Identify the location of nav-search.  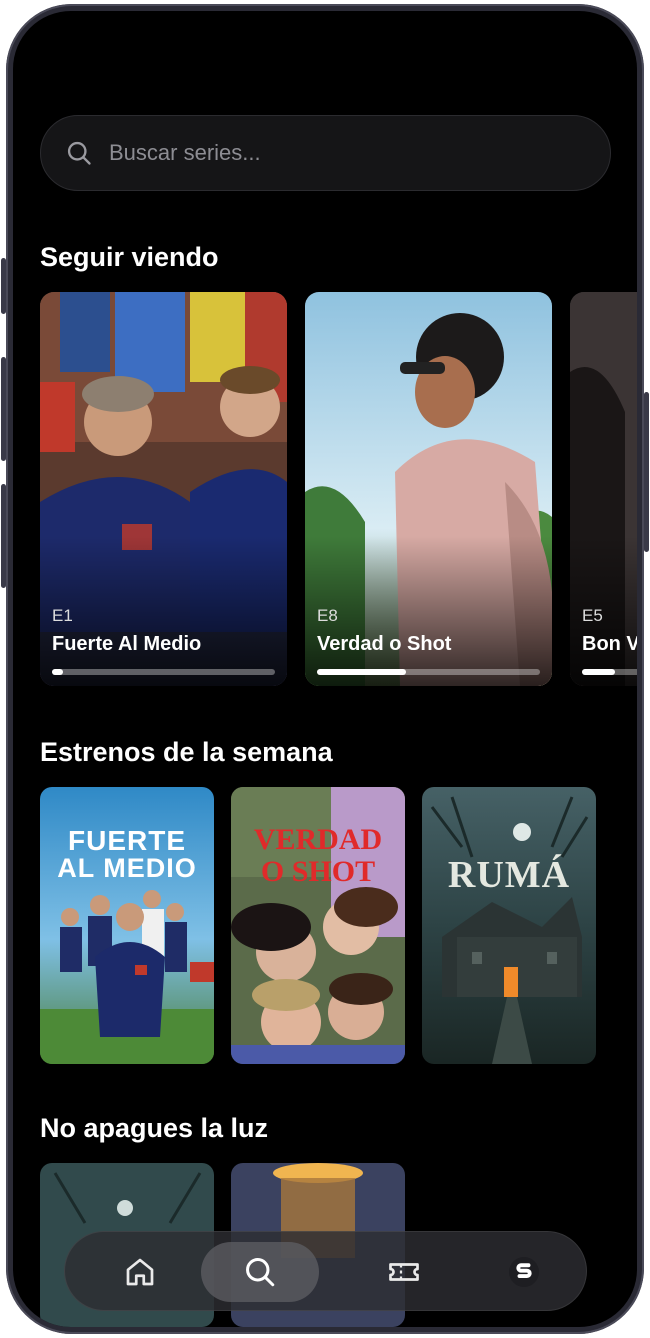
(260, 1272).